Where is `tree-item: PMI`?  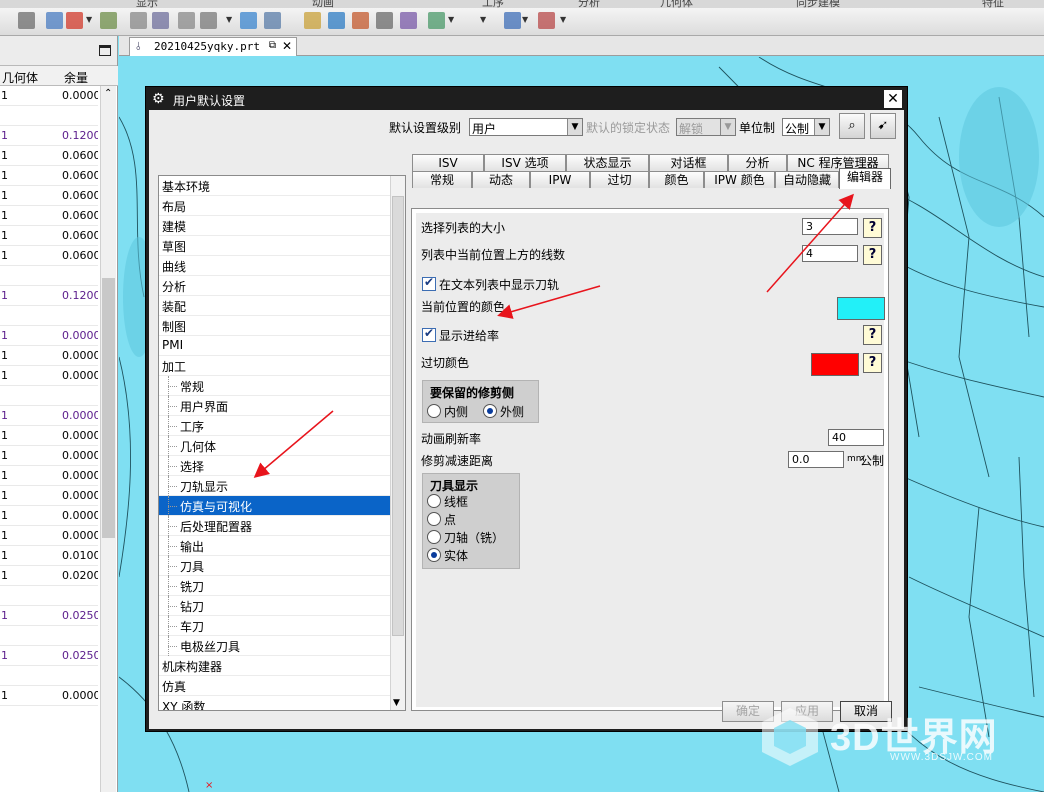 tree-item: PMI is located at coordinates (282, 346).